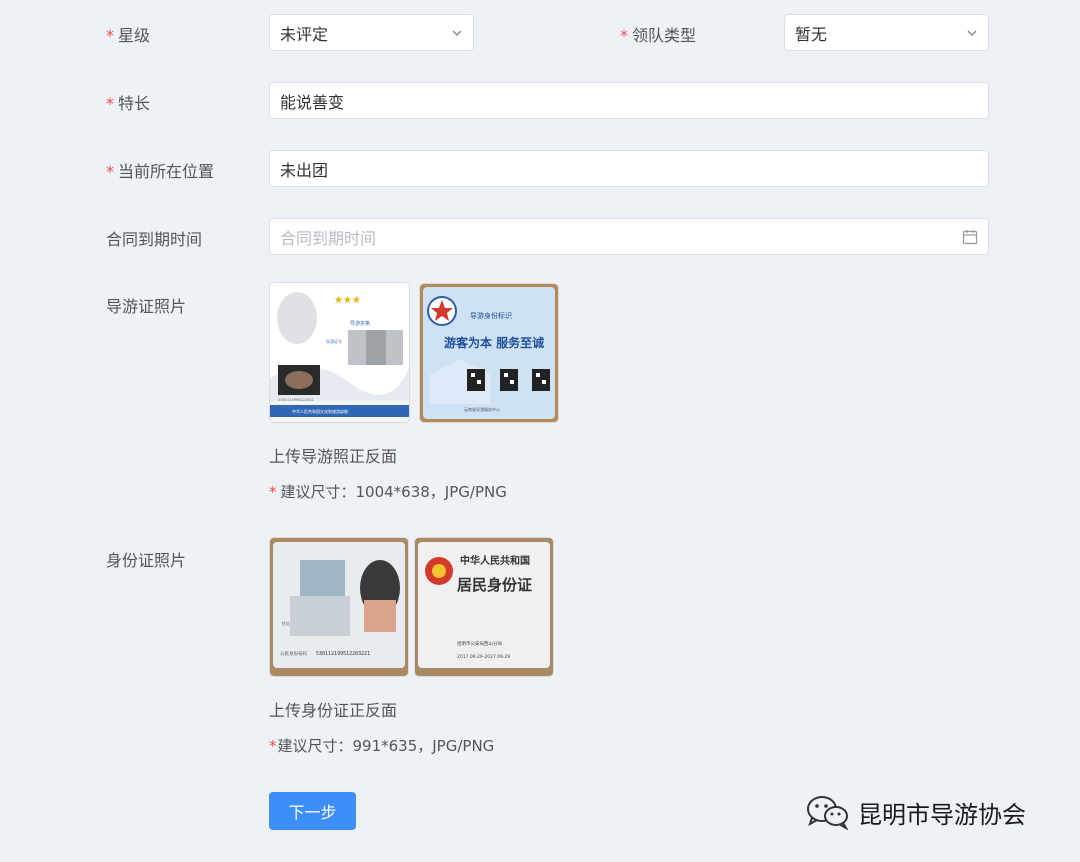  I want to click on location-input: 未出团, so click(629, 168).